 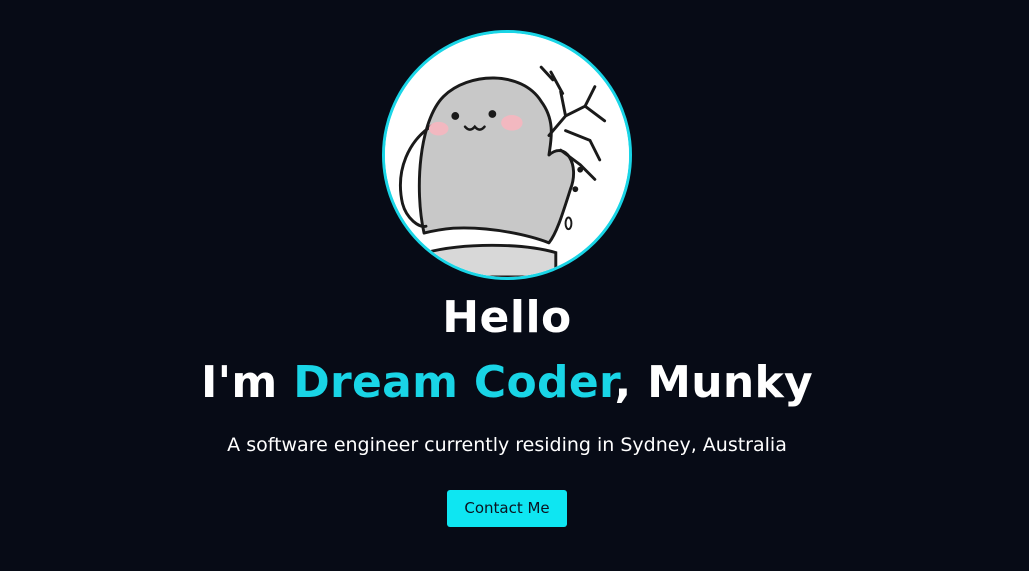 I want to click on cartoon-ghost-icon, so click(x=507, y=155).